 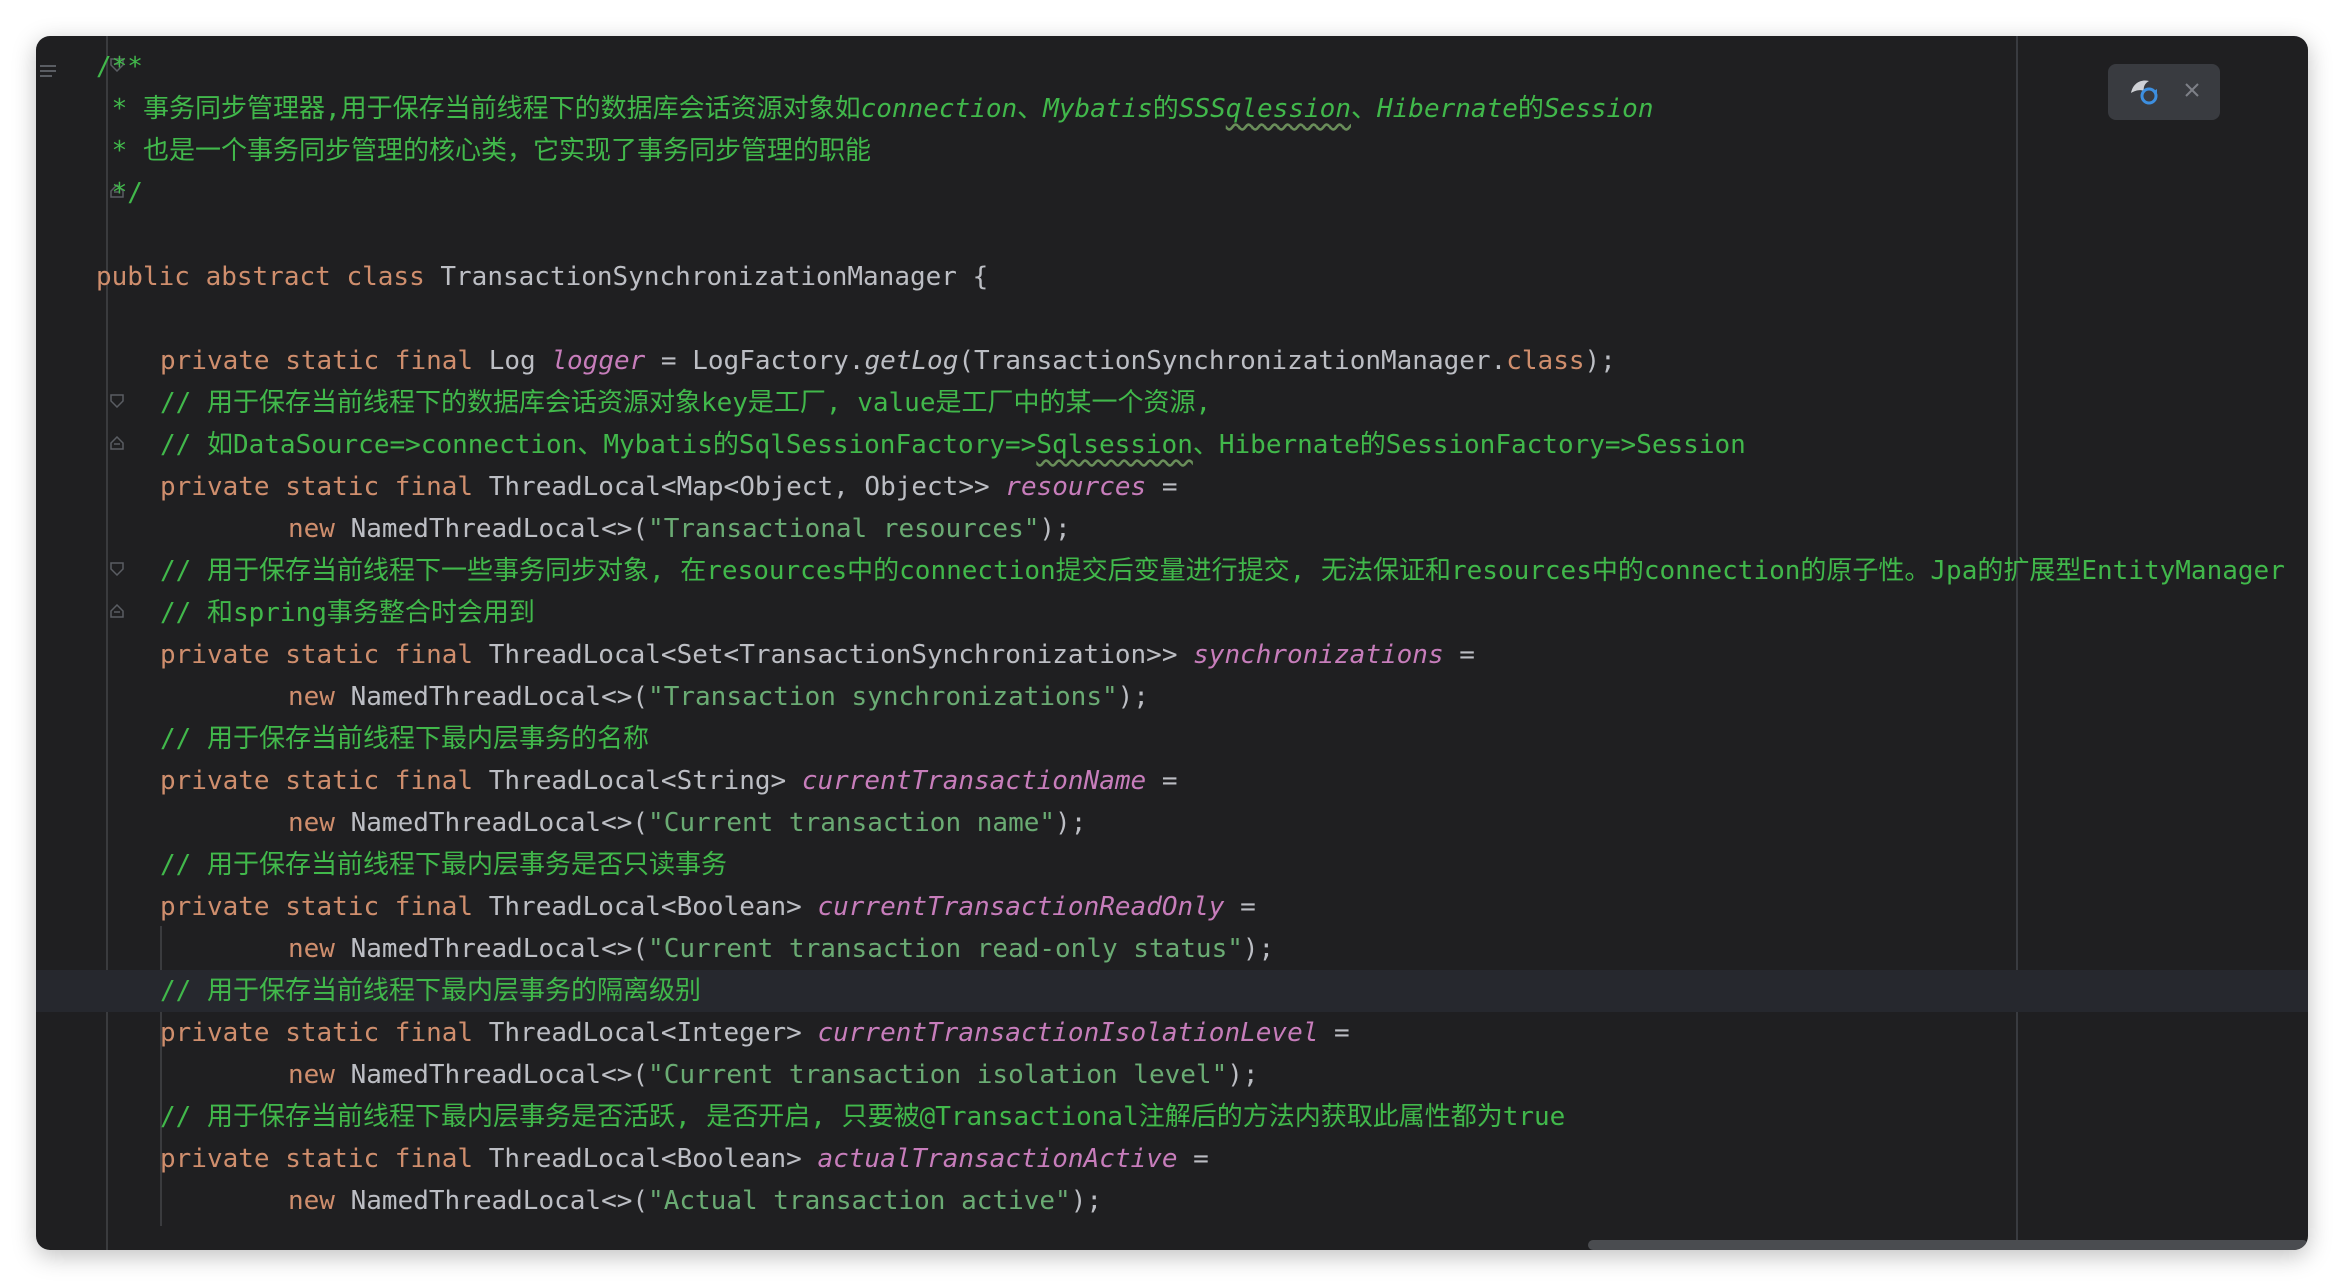 What do you see at coordinates (520, 361) in the screenshot?
I see `type-name: Log` at bounding box center [520, 361].